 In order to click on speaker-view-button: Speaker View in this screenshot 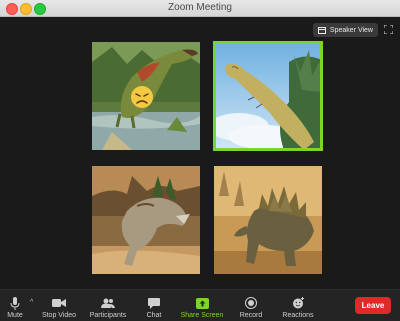, I will do `click(345, 30)`.